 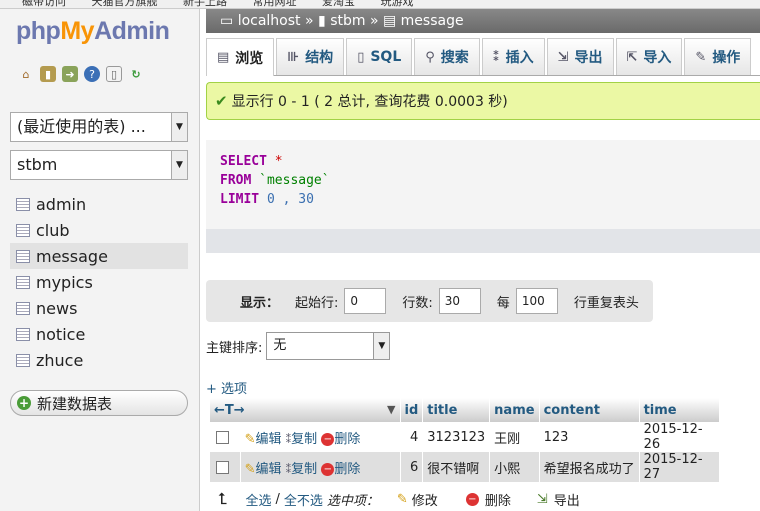 I want to click on sort-arrow-icon: ▼, so click(x=391, y=409).